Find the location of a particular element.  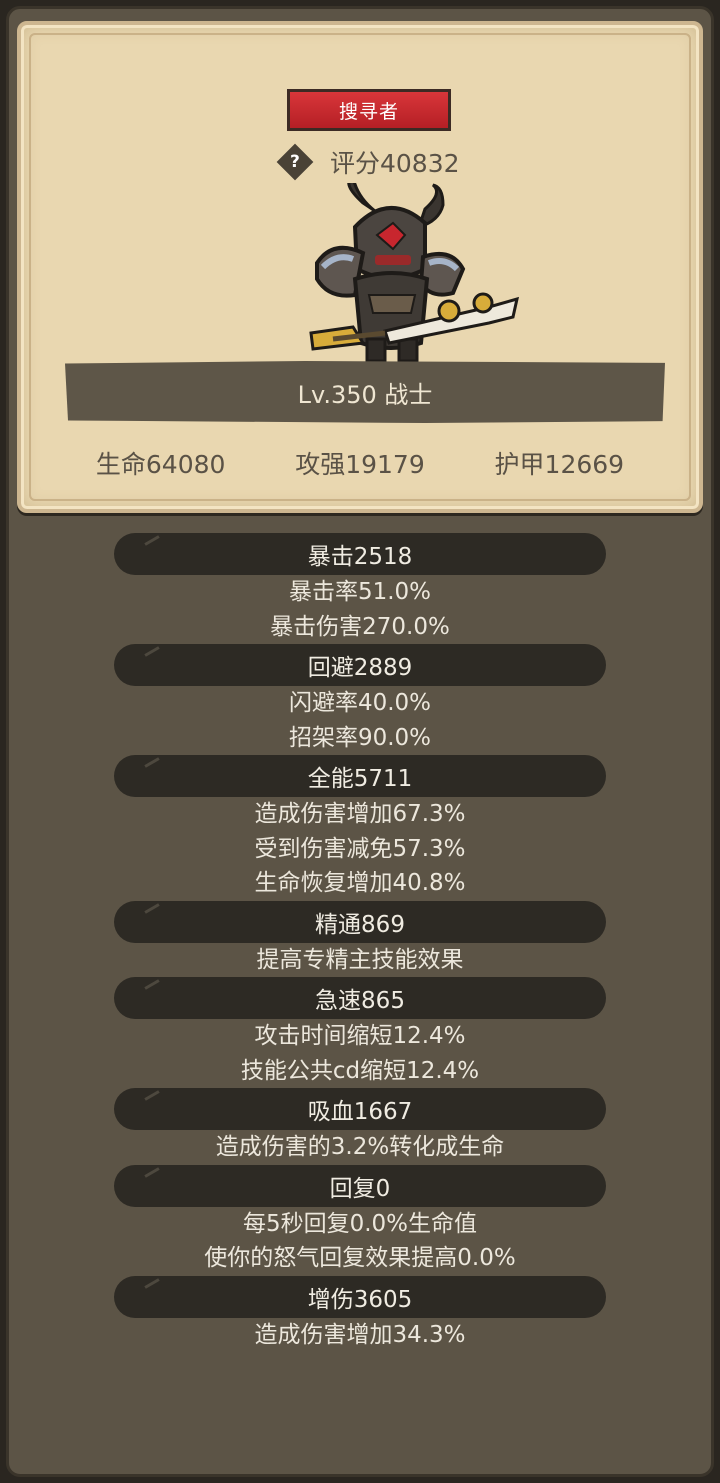

attr-line: 造成伤害增加67.3% is located at coordinates (360, 814).